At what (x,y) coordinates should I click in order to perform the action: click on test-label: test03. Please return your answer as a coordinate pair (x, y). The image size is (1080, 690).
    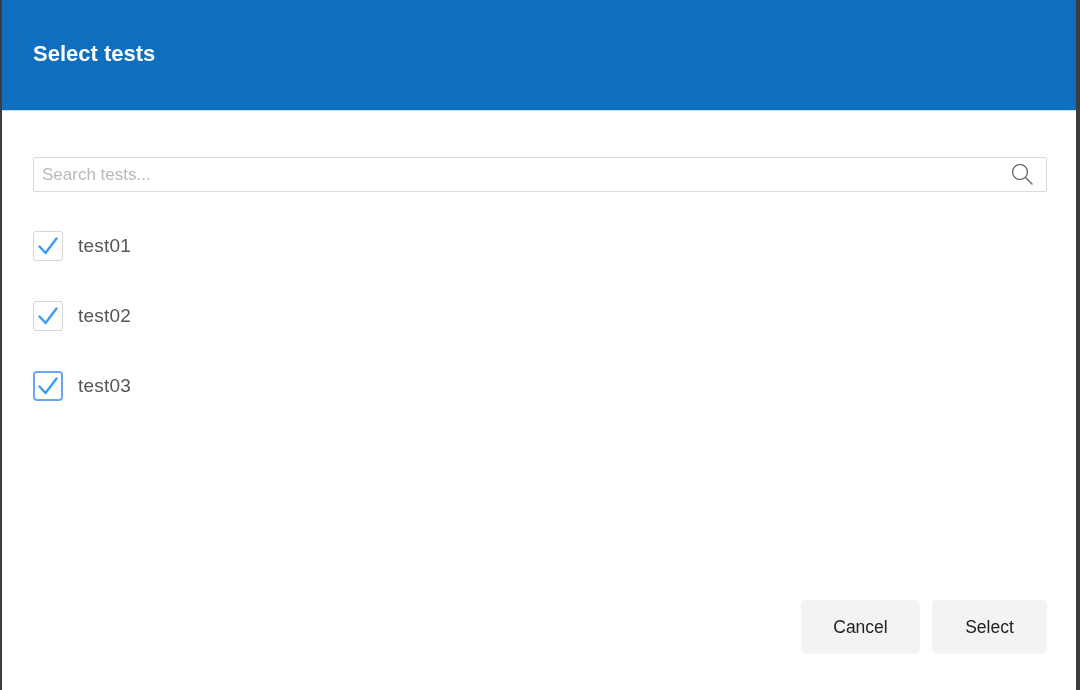
    Looking at the image, I should click on (104, 385).